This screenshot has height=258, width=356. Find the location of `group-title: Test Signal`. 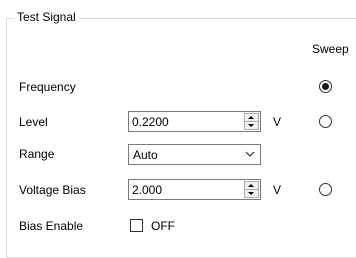

group-title: Test Signal is located at coordinates (46, 17).